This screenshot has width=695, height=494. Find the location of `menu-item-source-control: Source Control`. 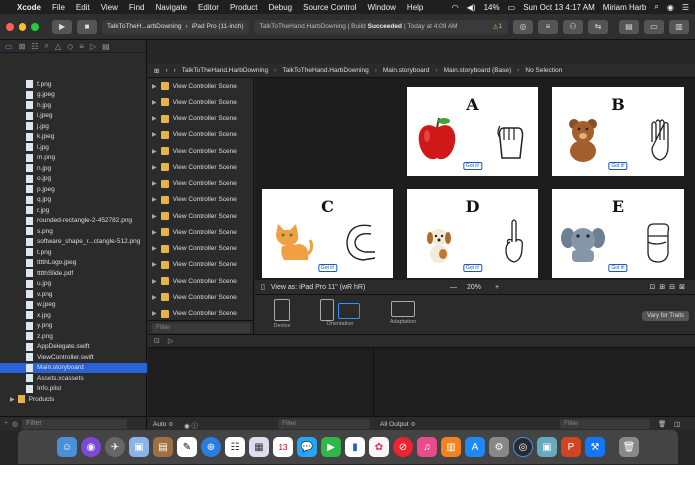

menu-item-source-control: Source Control is located at coordinates (329, 7).